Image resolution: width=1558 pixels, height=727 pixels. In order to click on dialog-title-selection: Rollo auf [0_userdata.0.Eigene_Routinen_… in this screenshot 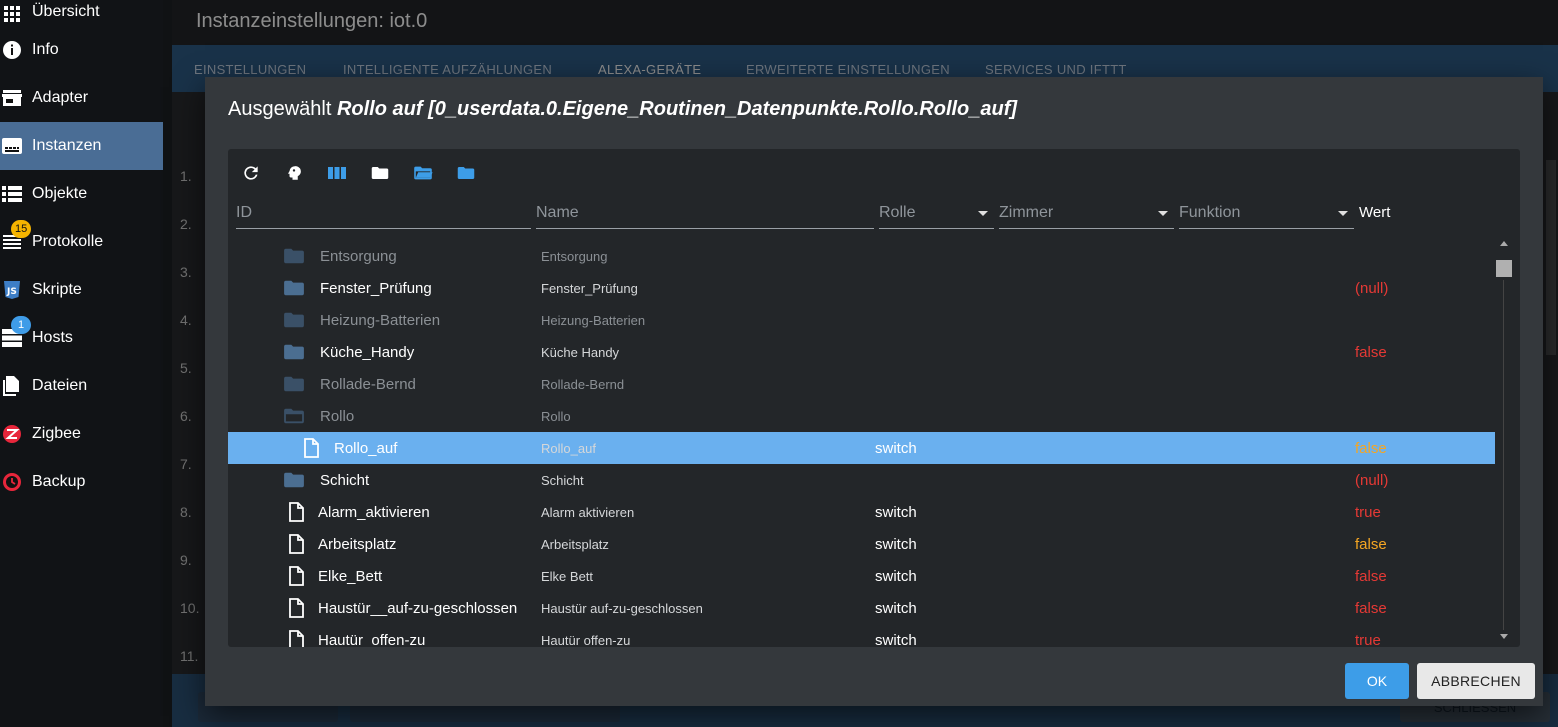, I will do `click(677, 109)`.